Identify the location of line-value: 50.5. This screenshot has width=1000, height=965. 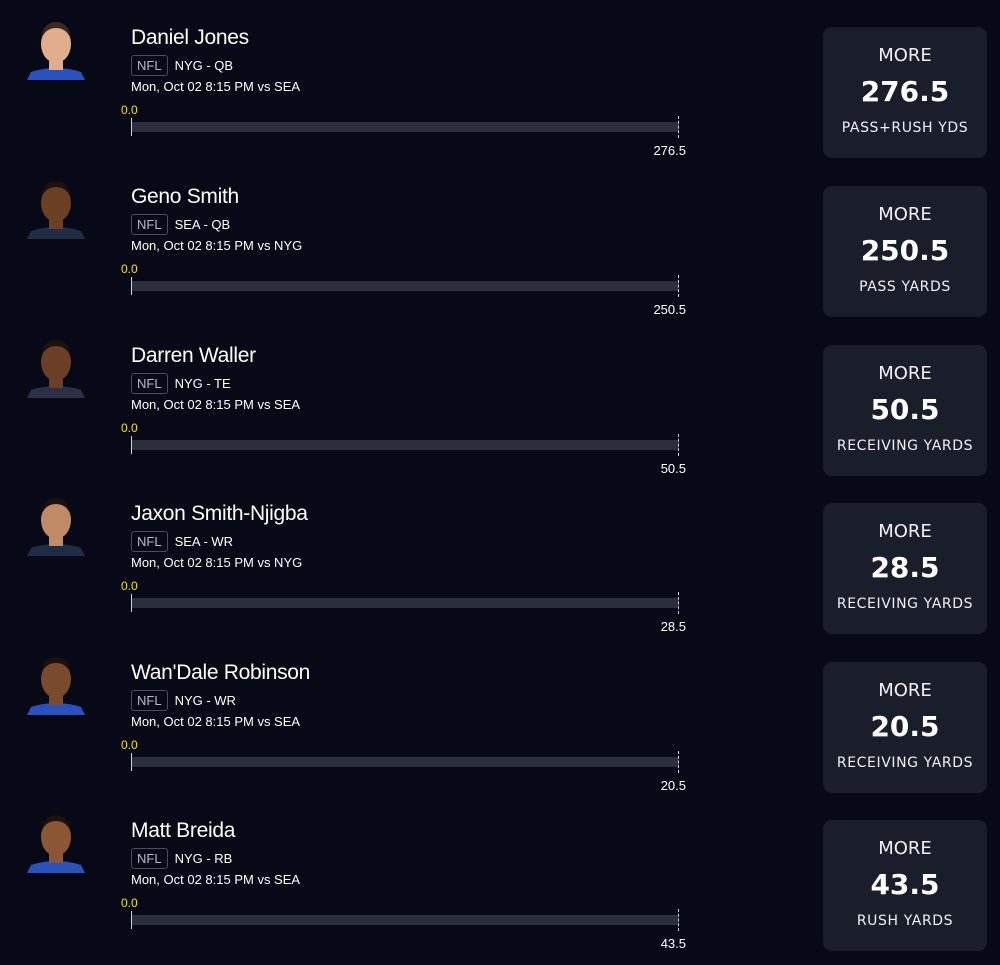
(673, 468).